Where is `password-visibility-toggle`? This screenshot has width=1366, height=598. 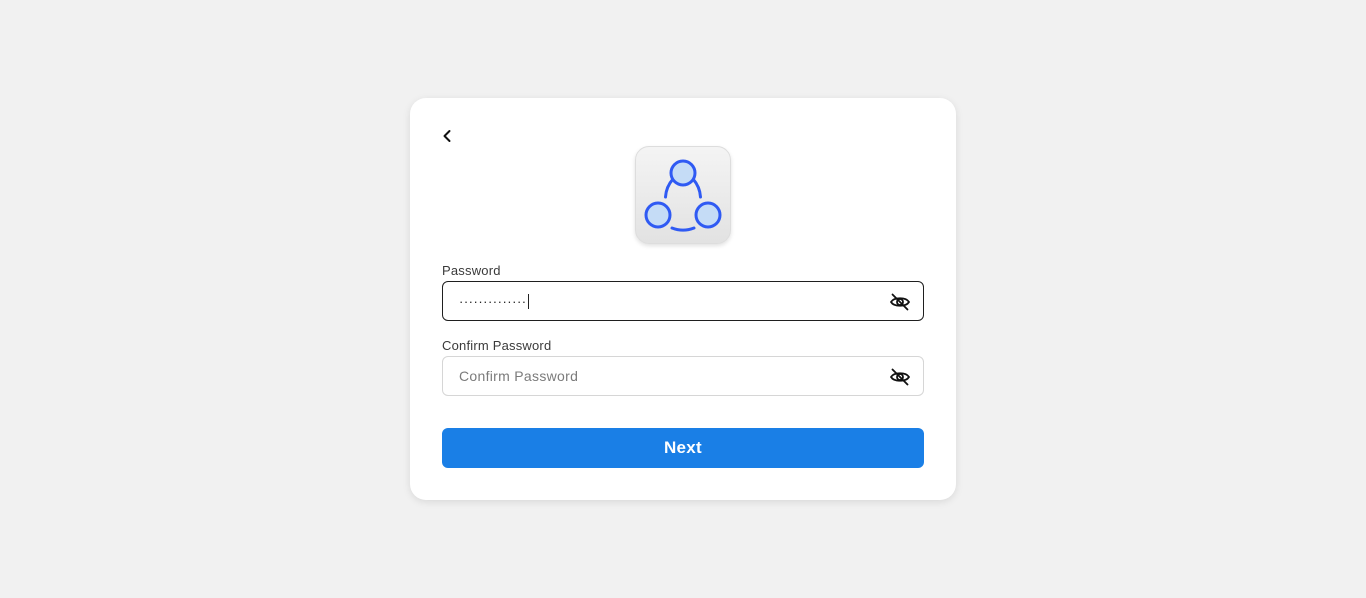 password-visibility-toggle is located at coordinates (900, 302).